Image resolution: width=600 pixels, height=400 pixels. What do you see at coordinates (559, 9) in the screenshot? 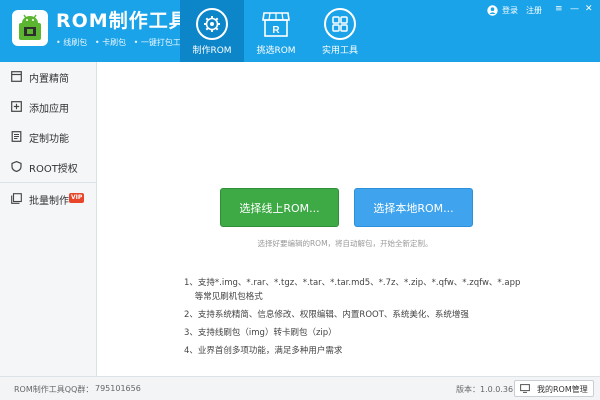
I see `menu-icon: ≡` at bounding box center [559, 9].